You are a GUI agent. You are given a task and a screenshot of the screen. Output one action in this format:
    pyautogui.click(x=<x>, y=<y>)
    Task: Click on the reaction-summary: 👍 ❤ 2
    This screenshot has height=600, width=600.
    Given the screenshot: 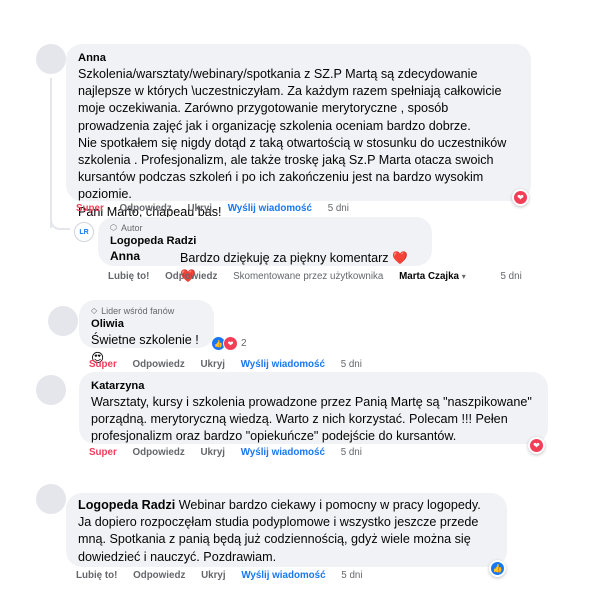 What is the action you would take?
    pyautogui.click(x=229, y=343)
    